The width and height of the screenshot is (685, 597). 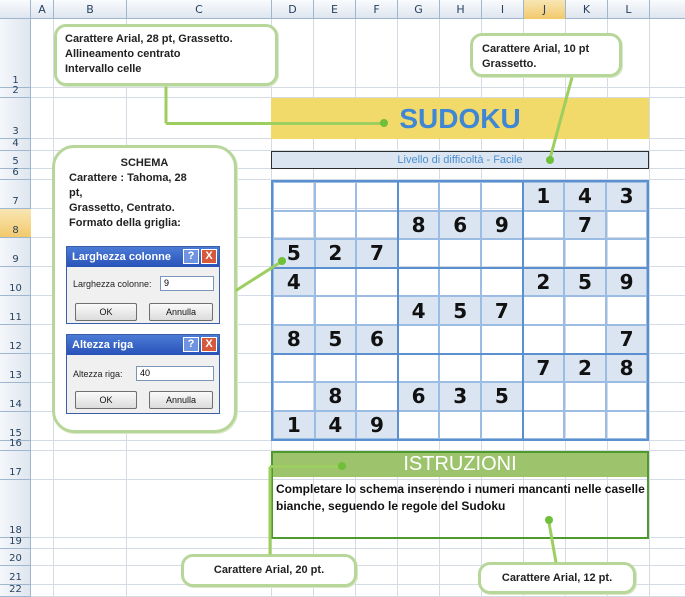 I want to click on column-header: G, so click(x=419, y=9).